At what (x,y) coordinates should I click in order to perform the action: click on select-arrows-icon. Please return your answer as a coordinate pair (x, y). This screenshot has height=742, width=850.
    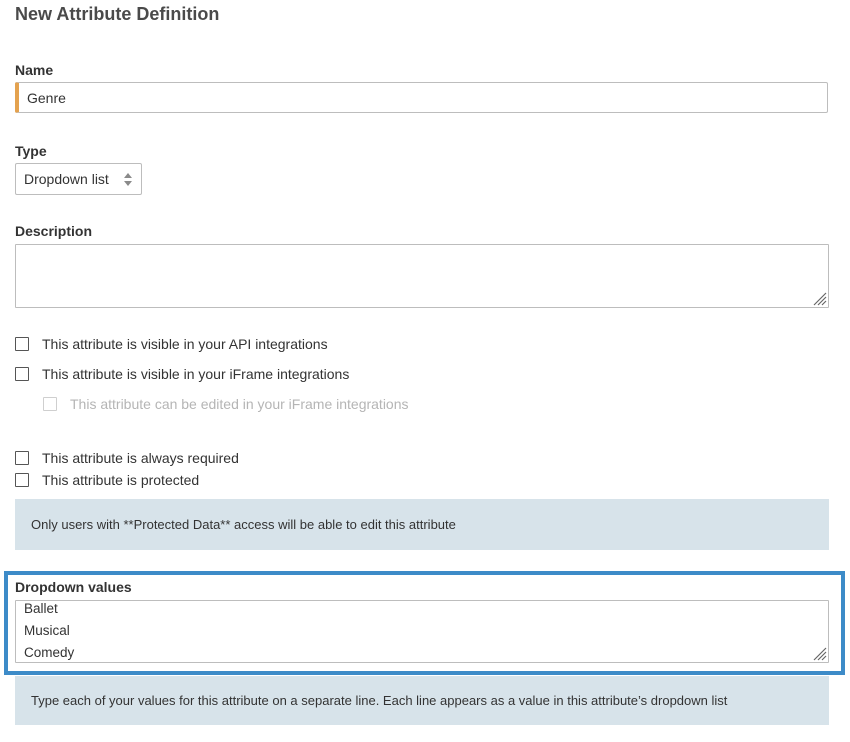
    Looking at the image, I should click on (128, 179).